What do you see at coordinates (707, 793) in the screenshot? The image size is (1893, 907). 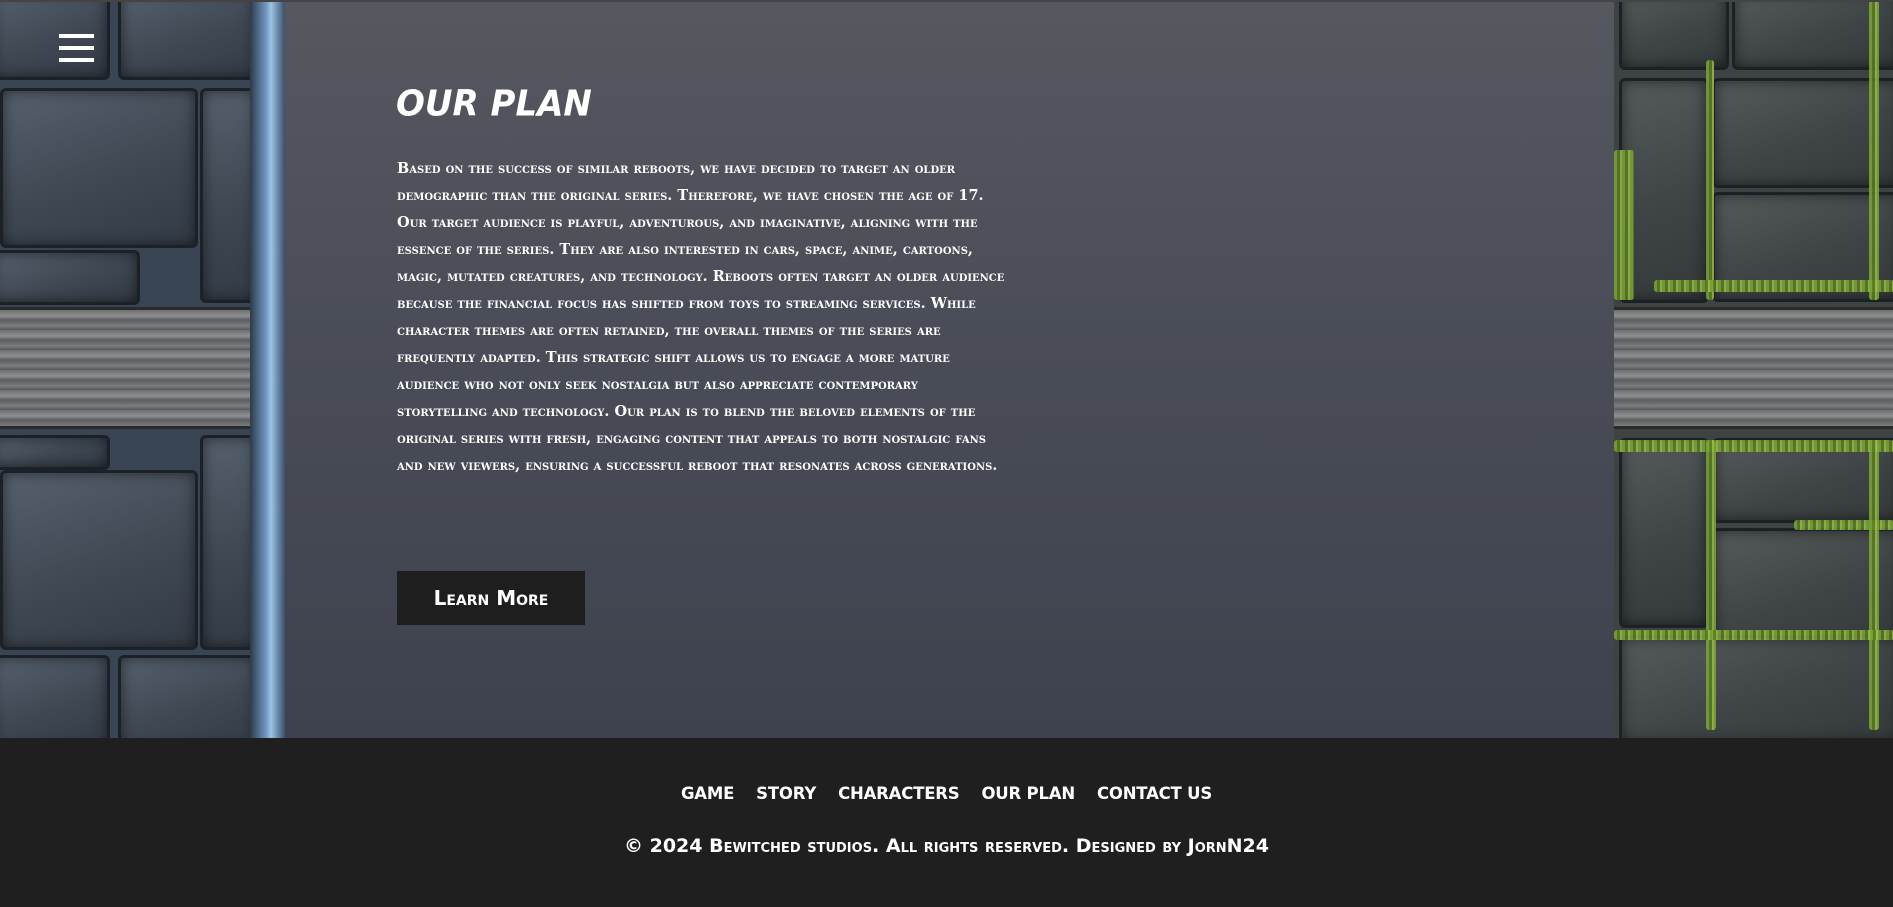 I see `footer-link-game: GAME` at bounding box center [707, 793].